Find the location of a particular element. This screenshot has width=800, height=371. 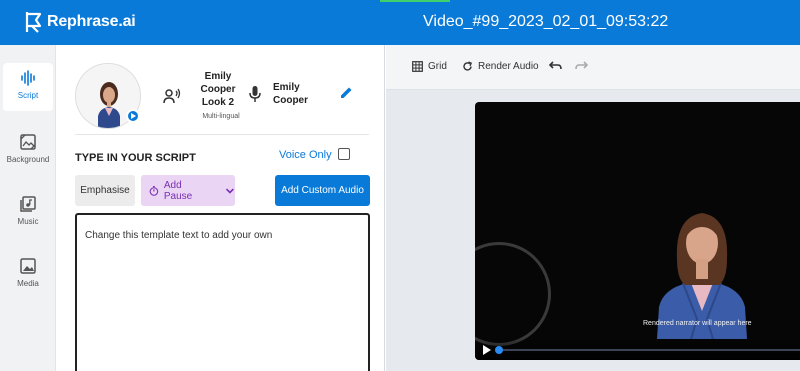

add-custom-audio-label: Add Custom Audio is located at coordinates (322, 190).